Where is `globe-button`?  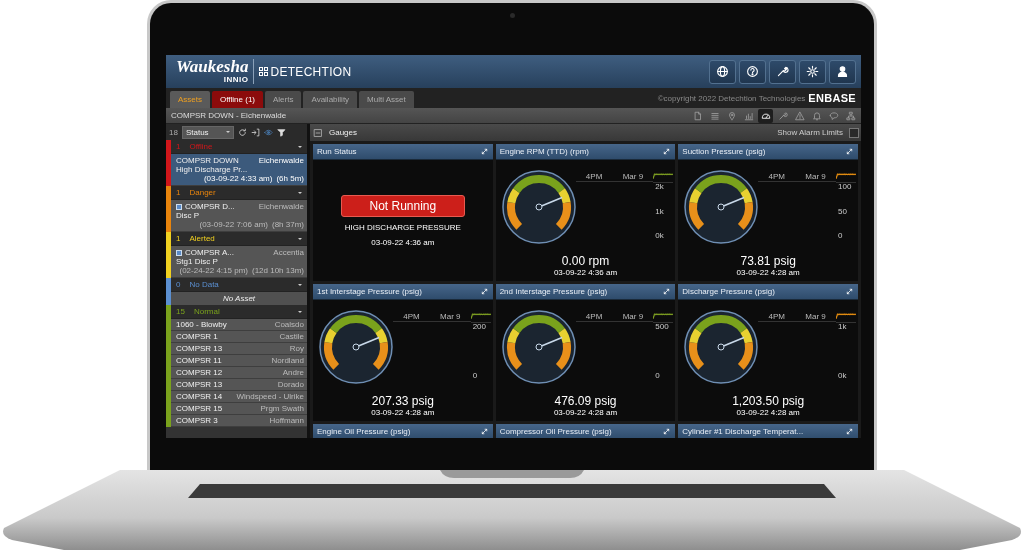
globe-button is located at coordinates (722, 71).